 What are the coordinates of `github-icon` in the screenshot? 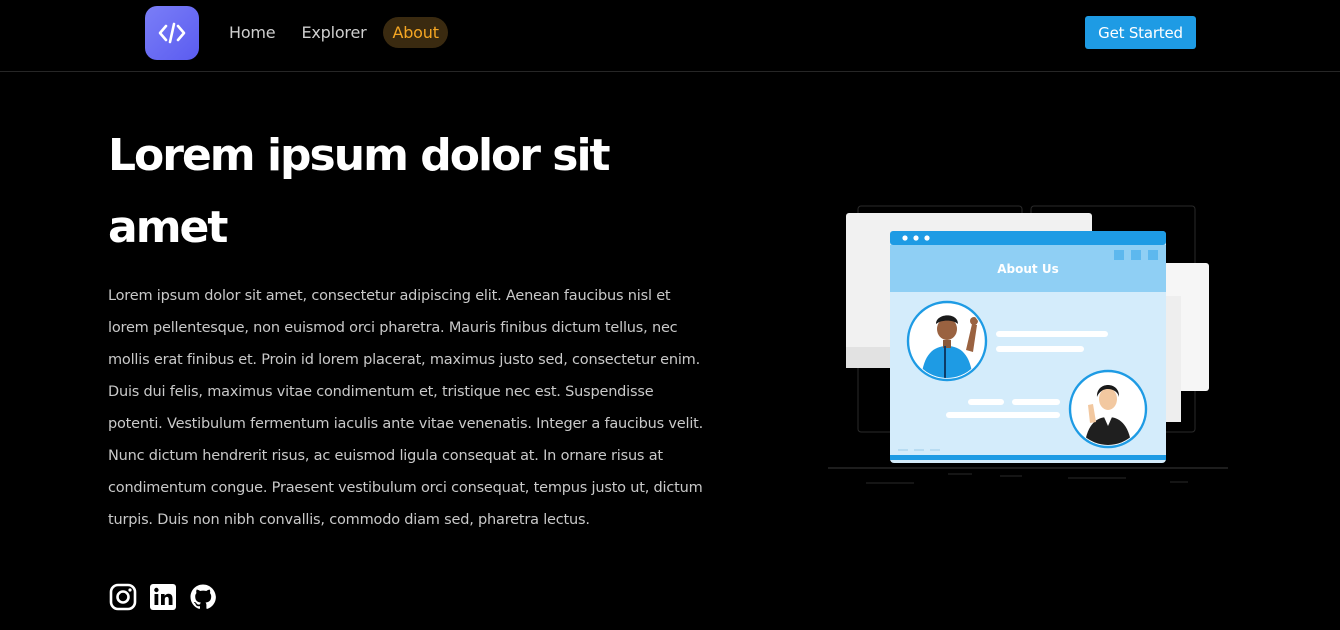 It's located at (203, 597).